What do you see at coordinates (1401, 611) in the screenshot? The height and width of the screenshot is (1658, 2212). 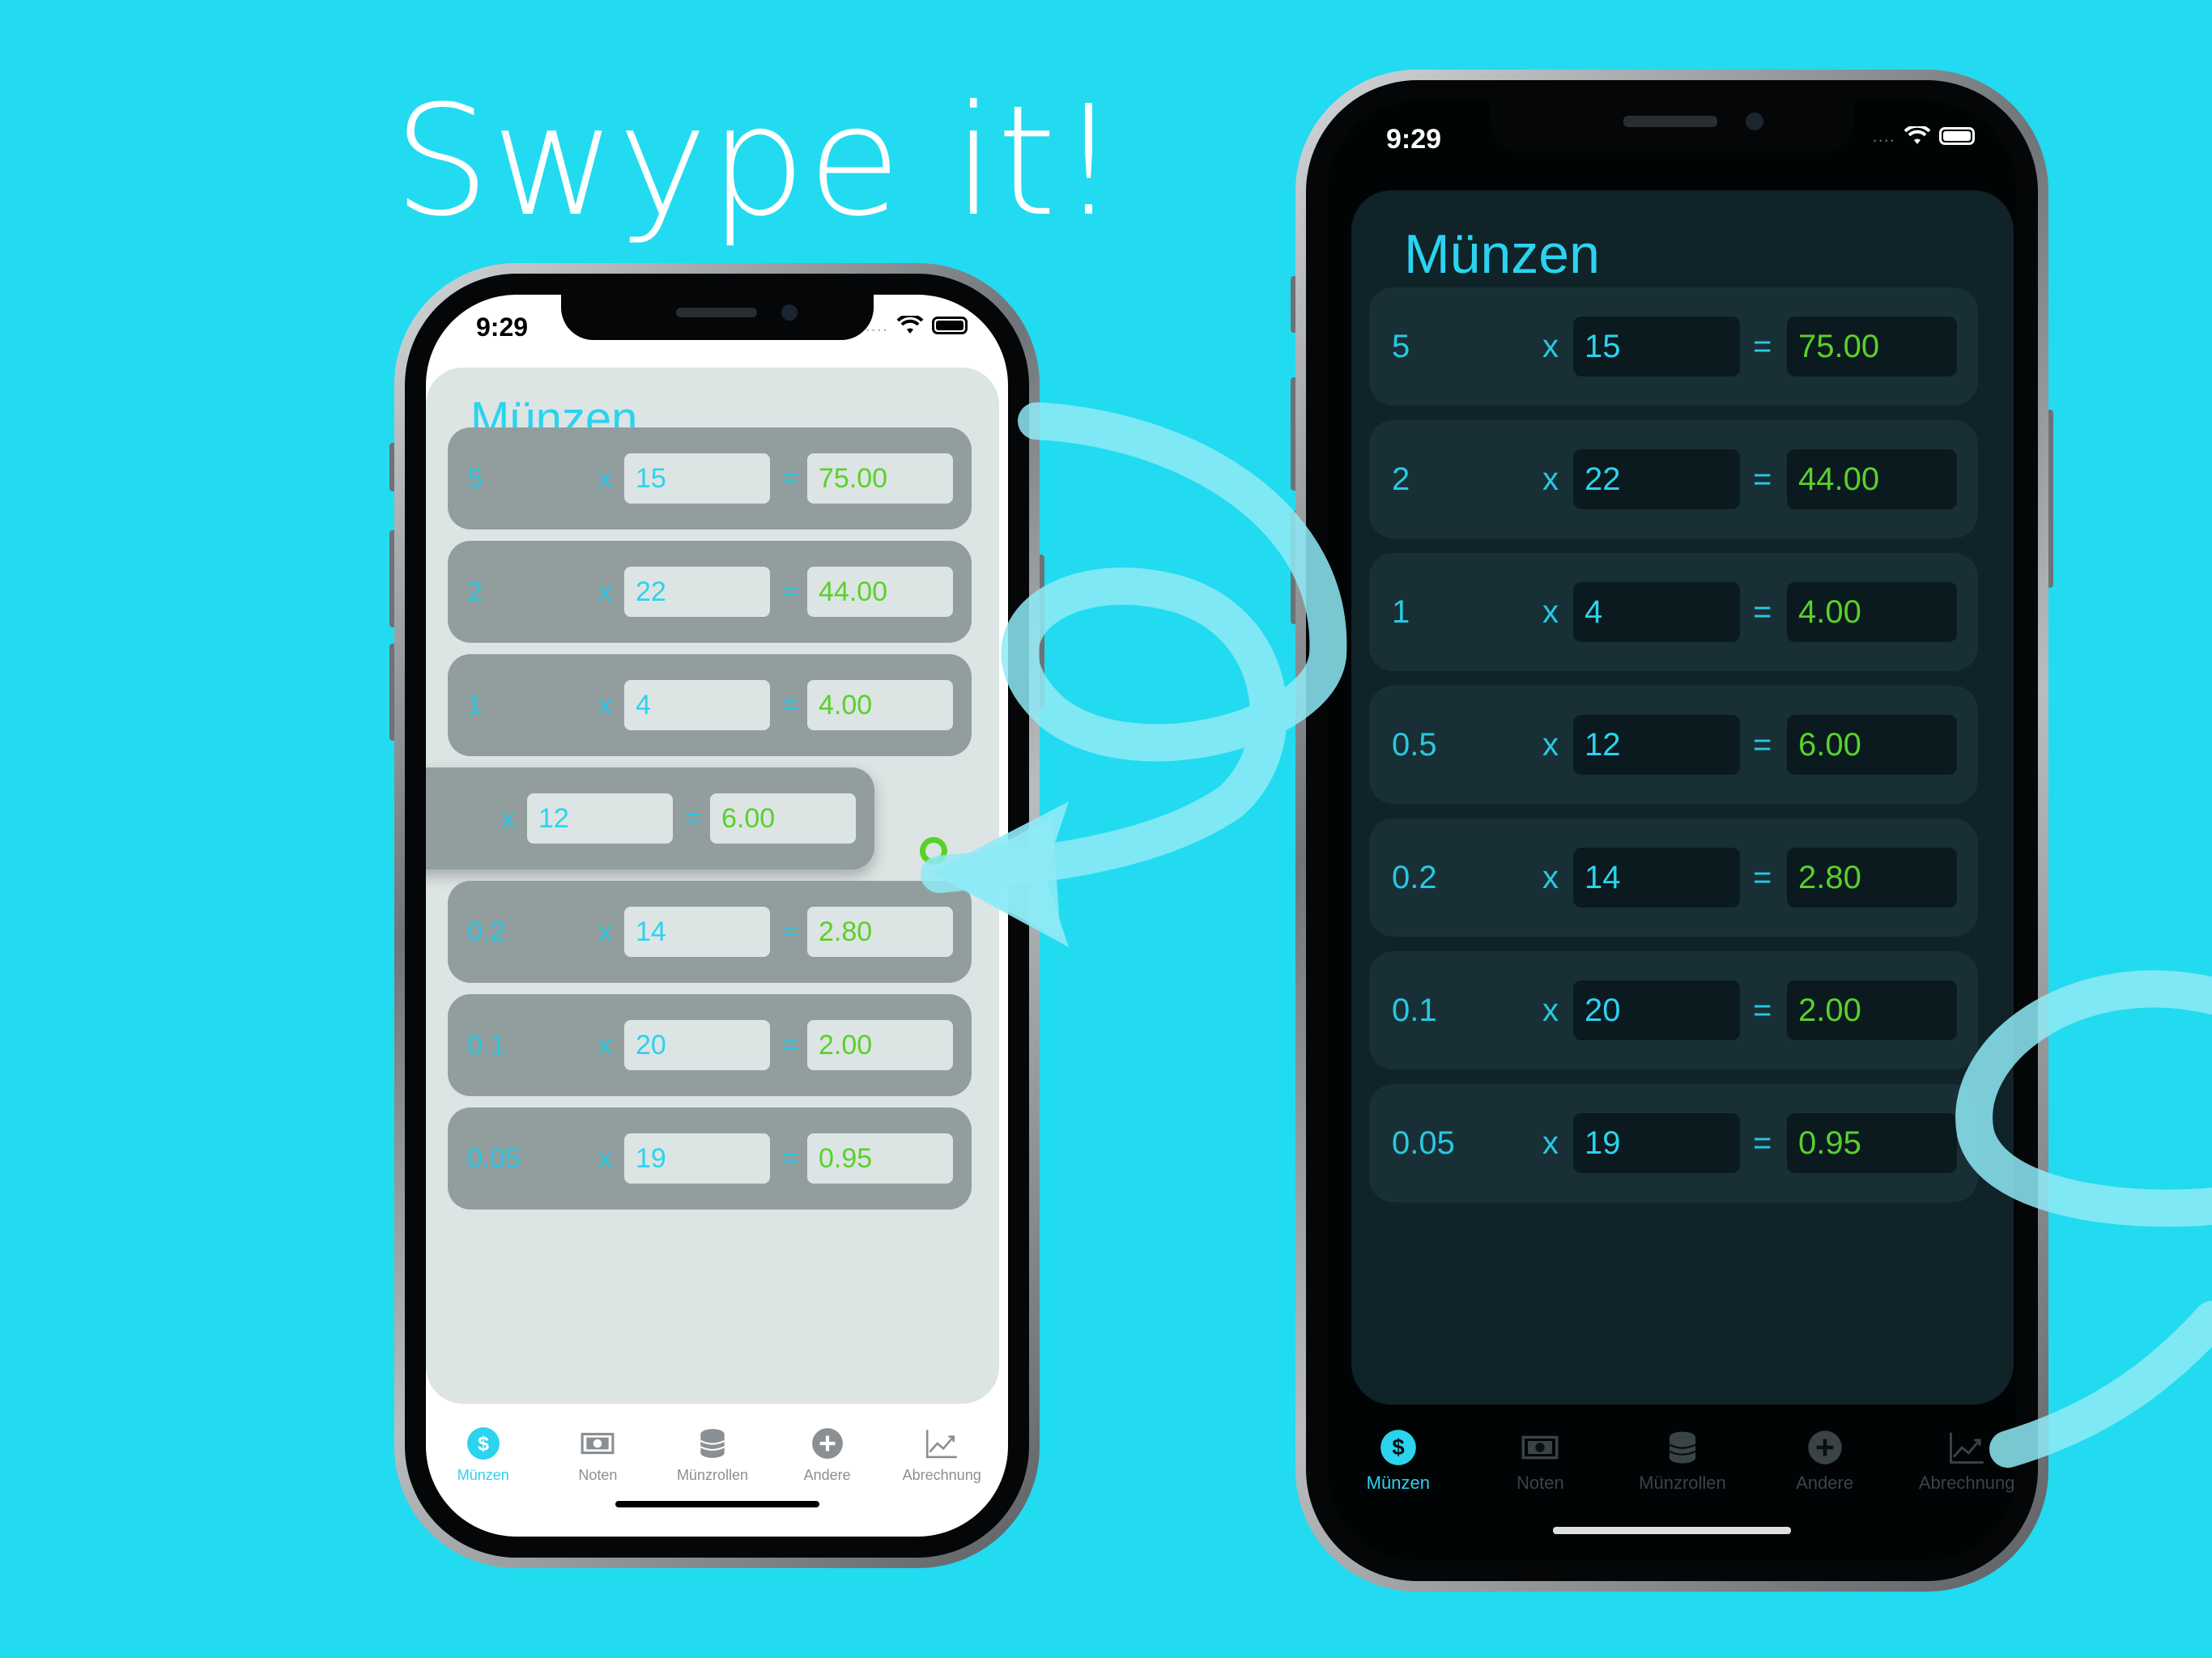 I see `denomination-label: 1` at bounding box center [1401, 611].